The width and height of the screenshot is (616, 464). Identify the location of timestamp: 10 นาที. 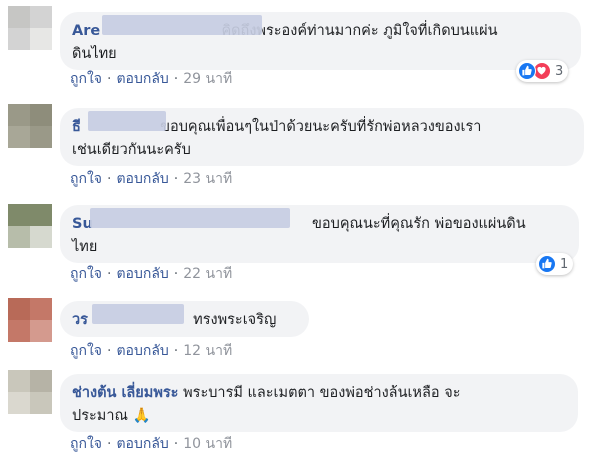
(207, 444).